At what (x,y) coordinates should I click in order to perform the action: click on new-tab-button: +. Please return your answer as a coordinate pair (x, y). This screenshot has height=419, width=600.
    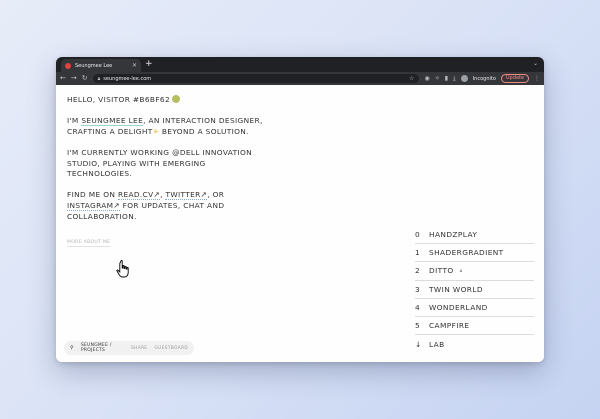
    Looking at the image, I should click on (149, 64).